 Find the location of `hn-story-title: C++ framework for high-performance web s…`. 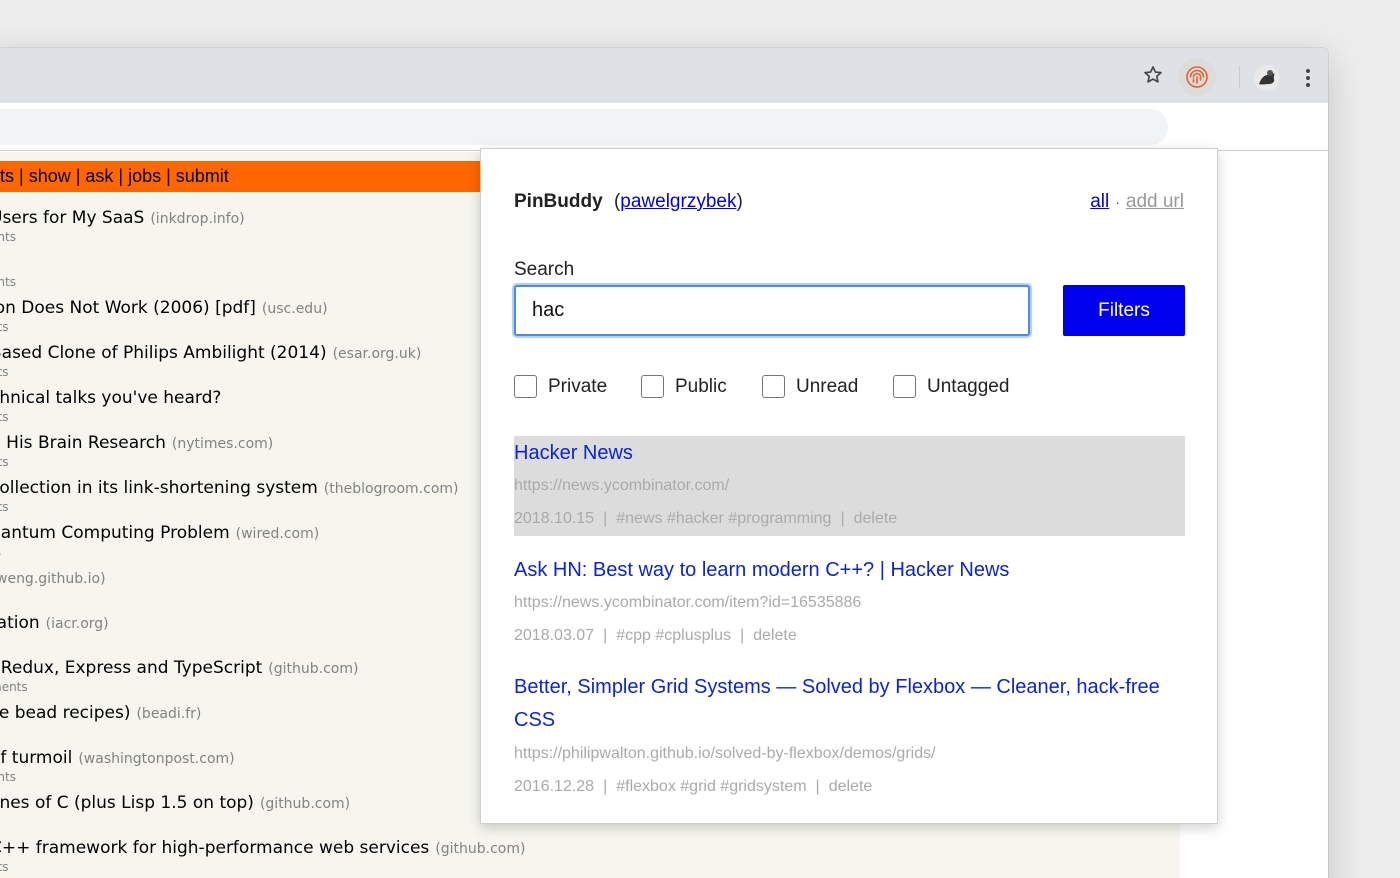

hn-story-title: C++ framework for high-performance web s… is located at coordinates (214, 848).